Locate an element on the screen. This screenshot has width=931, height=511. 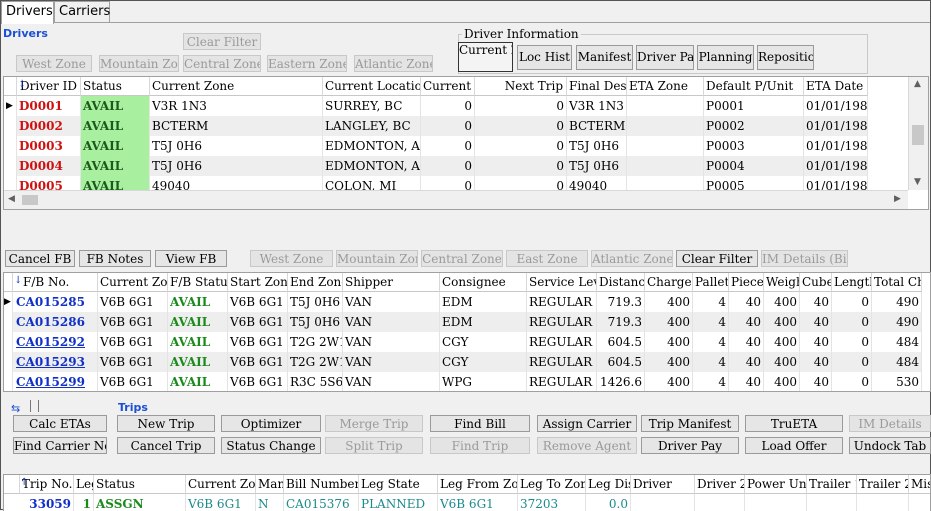
trip-action-button: Assign Carrier is located at coordinates (587, 423).